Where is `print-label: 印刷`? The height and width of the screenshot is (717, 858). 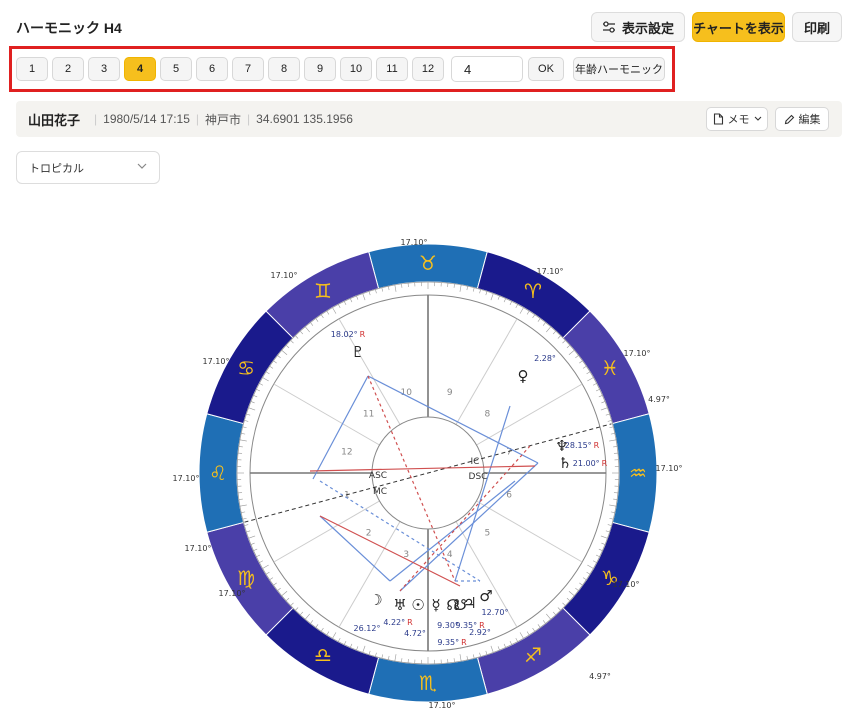
print-label: 印刷 is located at coordinates (816, 28).